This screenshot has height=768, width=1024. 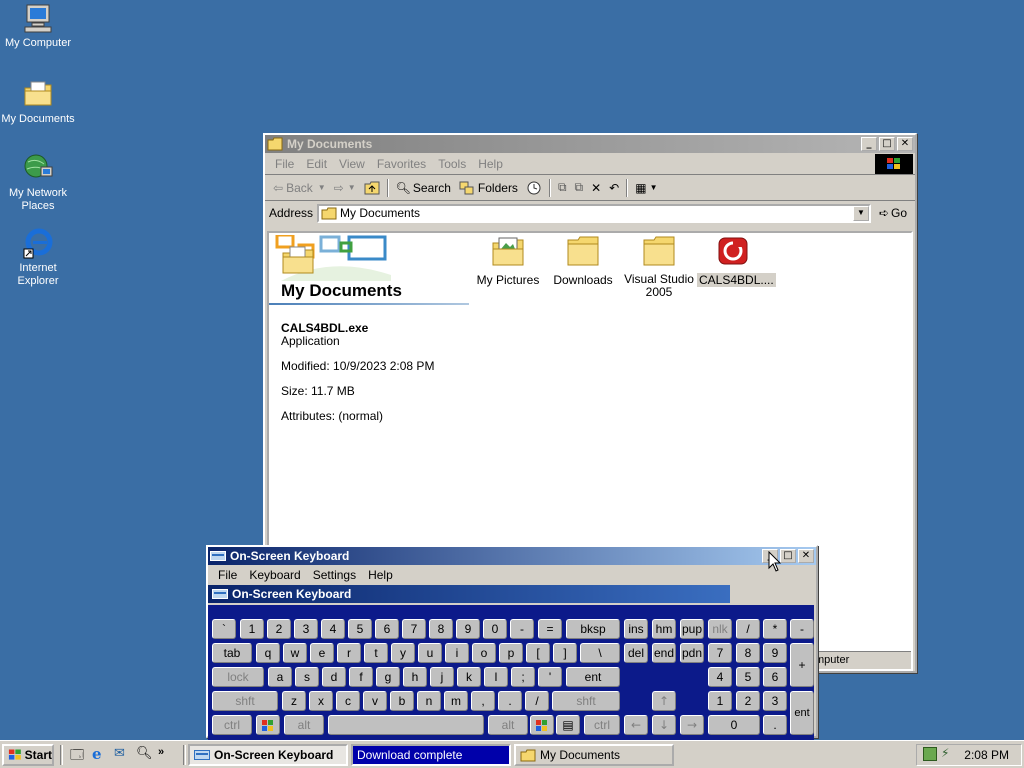 I want to click on menu-view: View, so click(x=352, y=164).